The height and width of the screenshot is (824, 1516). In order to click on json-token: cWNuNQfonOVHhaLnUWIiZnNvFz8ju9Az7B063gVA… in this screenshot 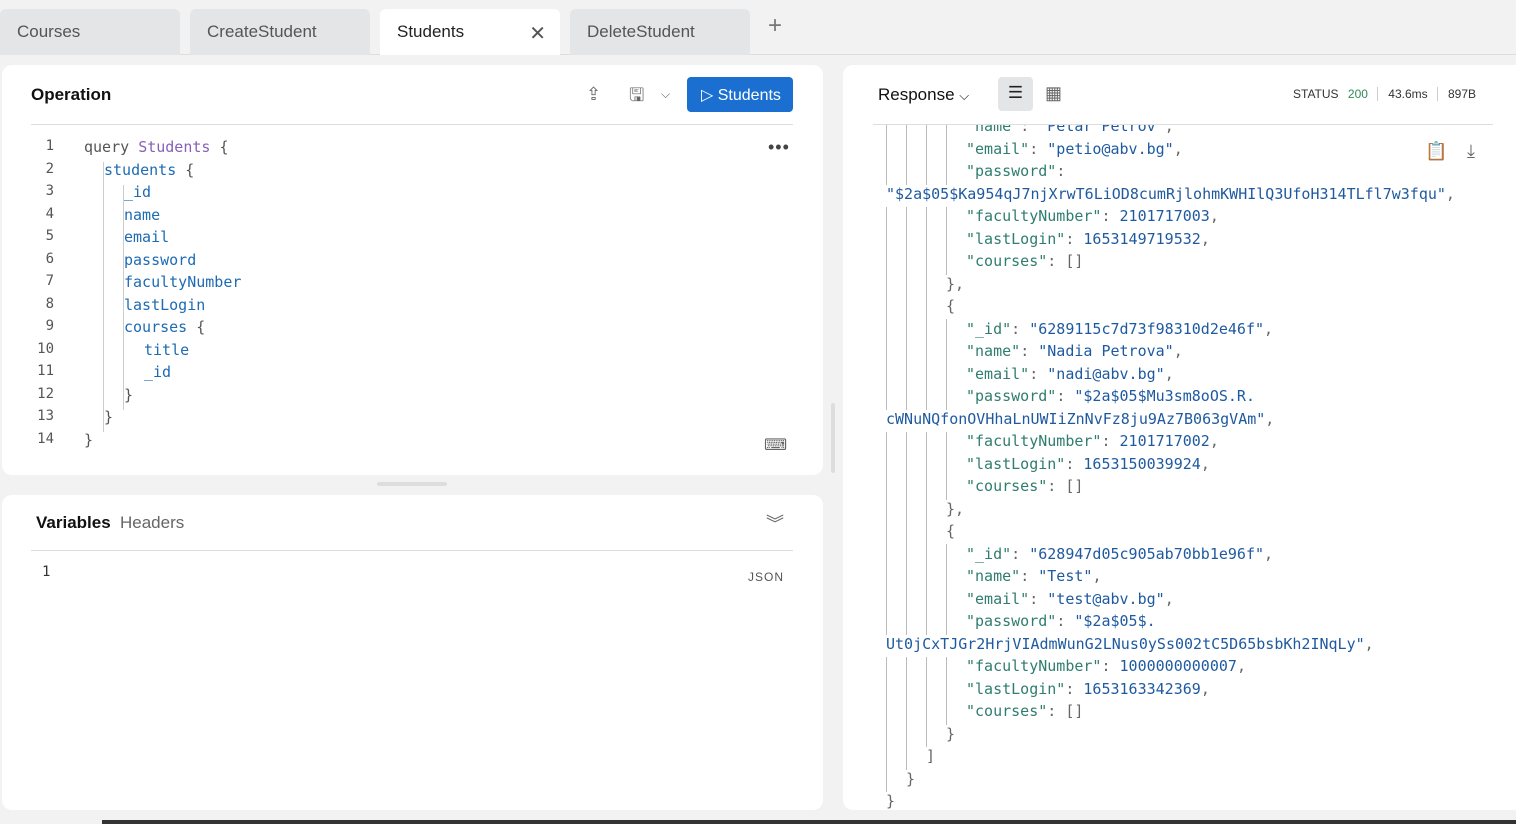, I will do `click(1076, 418)`.